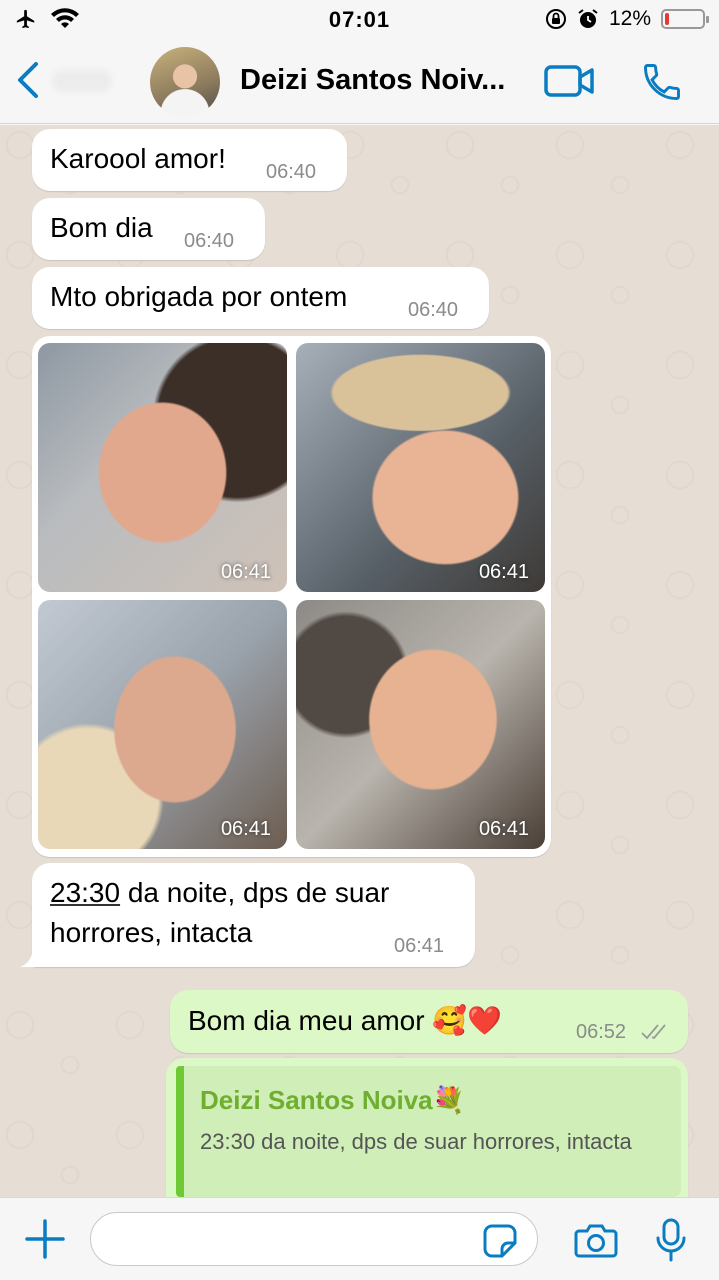 The width and height of the screenshot is (719, 1280). I want to click on plus-icon, so click(45, 1239).